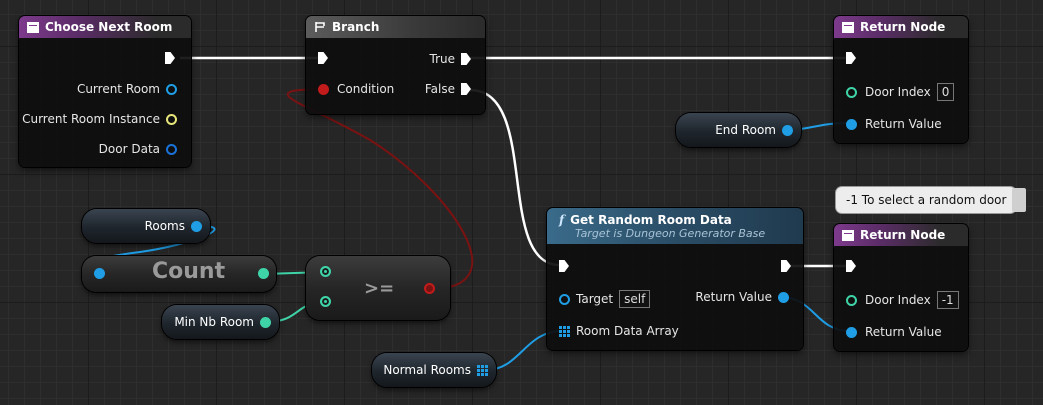 Image resolution: width=1043 pixels, height=405 pixels. What do you see at coordinates (627, 331) in the screenshot?
I see `pin-label: Room Data Array` at bounding box center [627, 331].